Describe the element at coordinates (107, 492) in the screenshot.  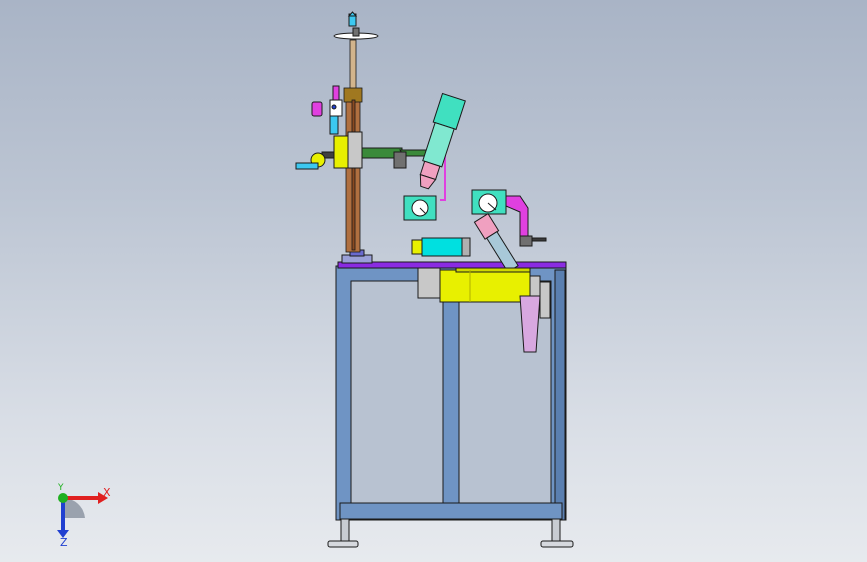
I see `x-axis-label: X` at that location.